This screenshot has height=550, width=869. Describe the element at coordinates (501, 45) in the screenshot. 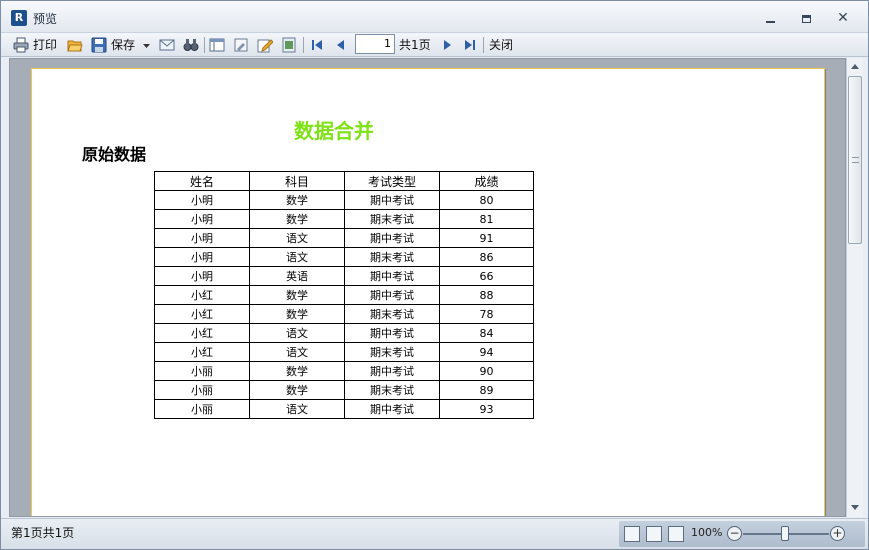

I see `close-button: 关闭` at that location.